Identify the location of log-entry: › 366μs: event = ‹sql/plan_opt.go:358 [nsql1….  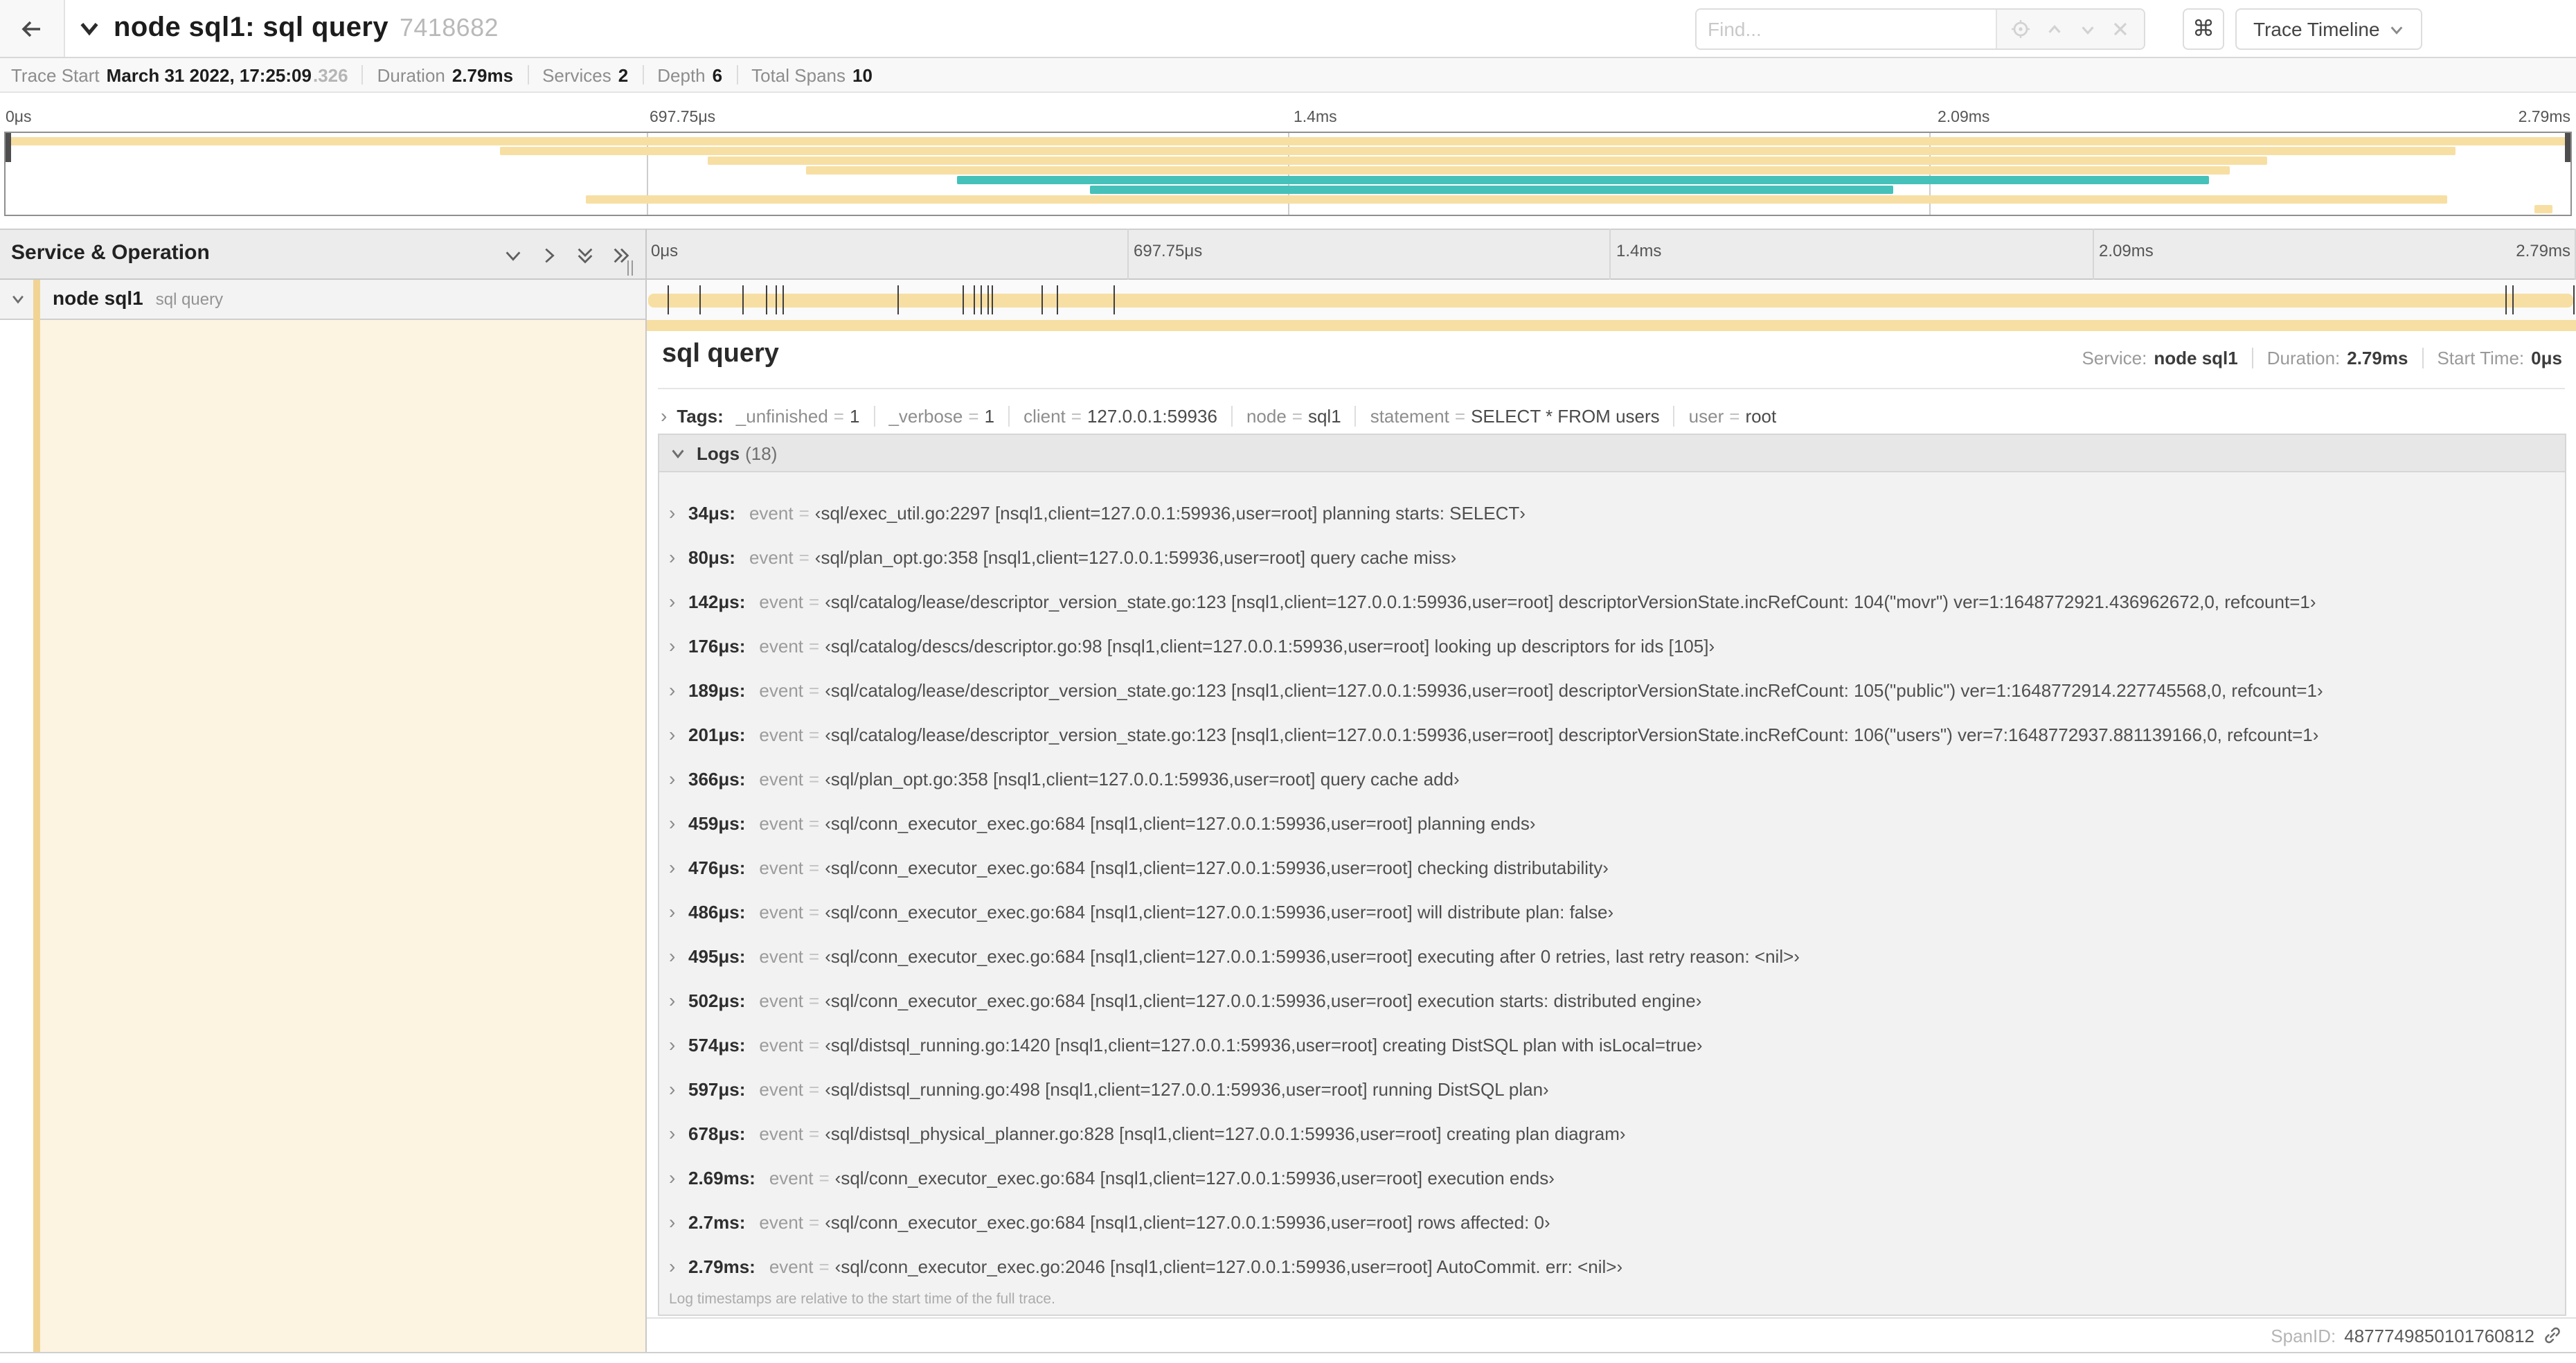
(1612, 778).